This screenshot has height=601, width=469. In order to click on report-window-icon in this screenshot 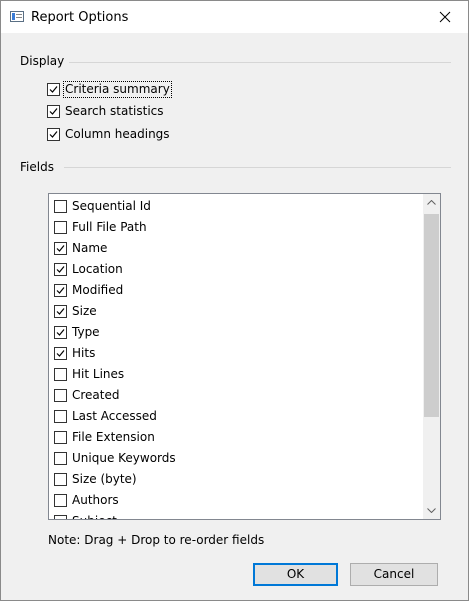, I will do `click(17, 16)`.